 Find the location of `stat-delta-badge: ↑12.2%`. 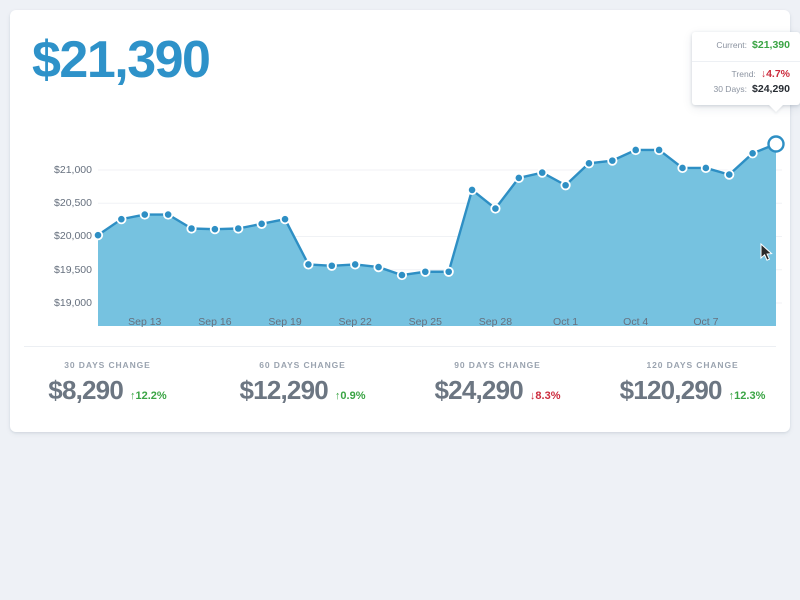

stat-delta-badge: ↑12.2% is located at coordinates (148, 396).